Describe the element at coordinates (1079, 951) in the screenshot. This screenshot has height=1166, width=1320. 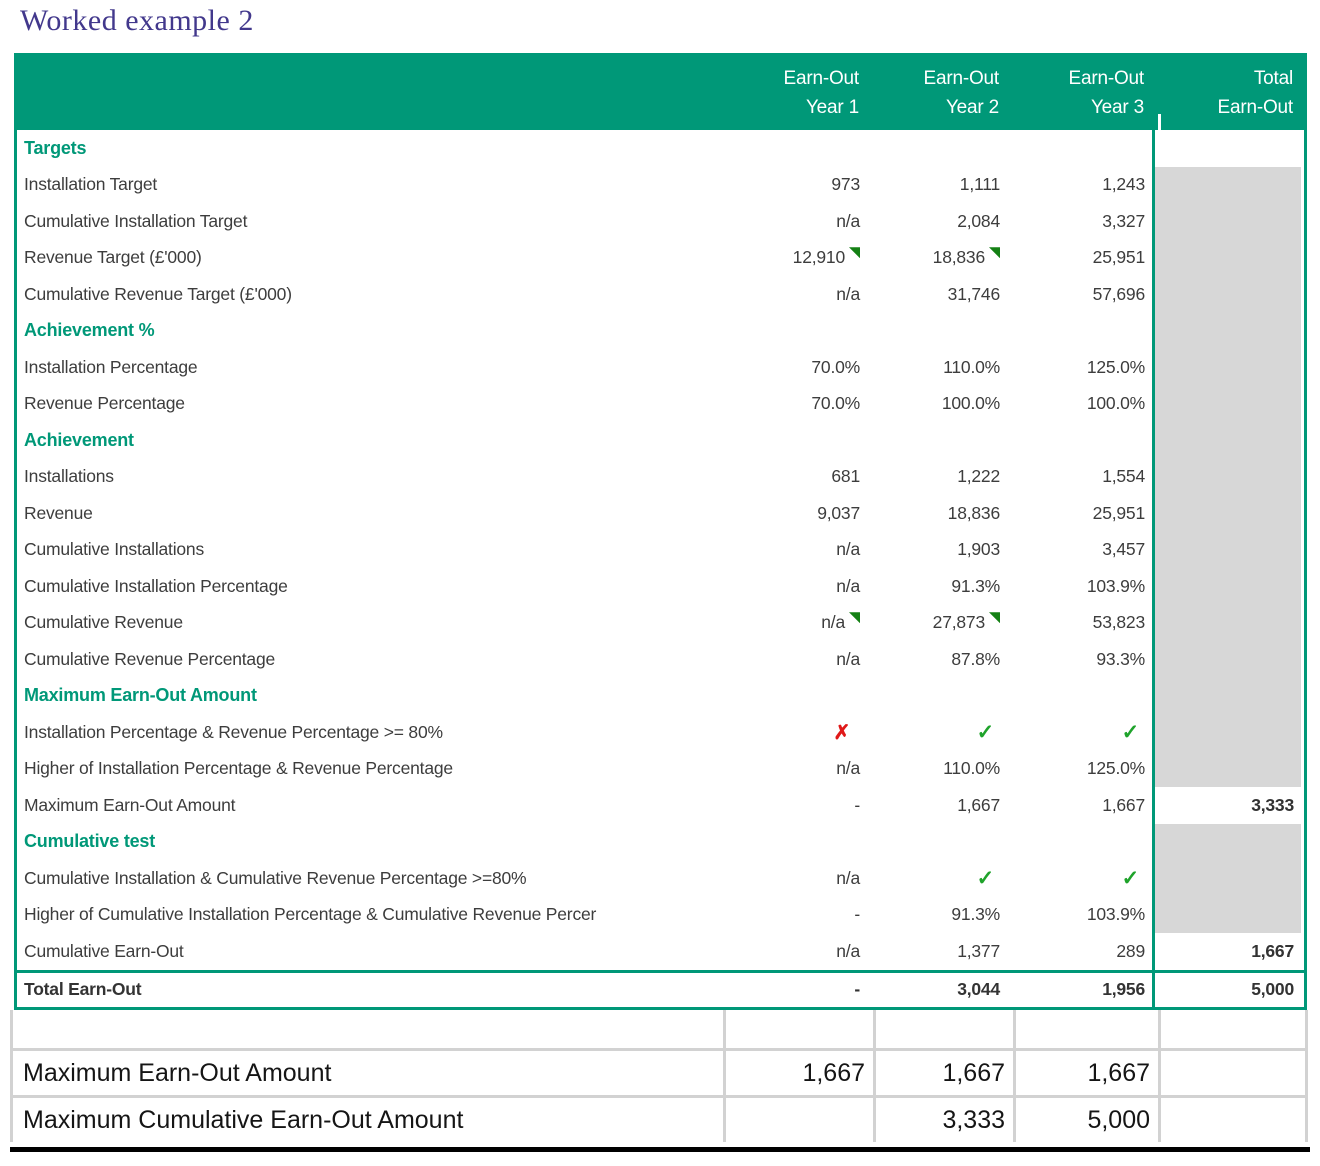
I see `cell-year-3: 289` at that location.